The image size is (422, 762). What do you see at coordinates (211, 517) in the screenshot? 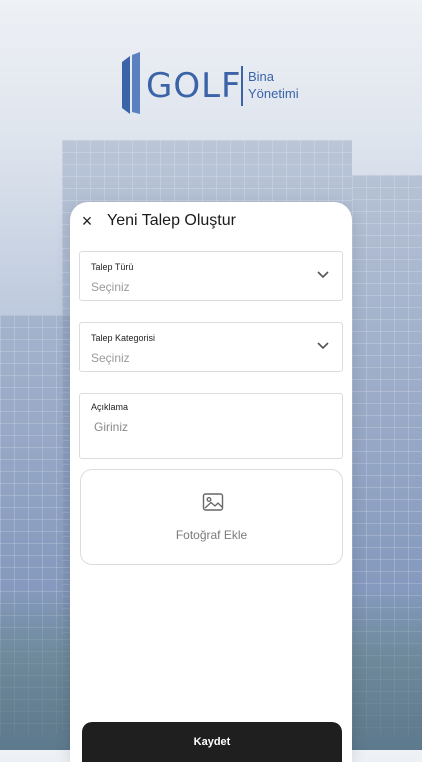
I see `add-photo-button: Fotoğraf Ekle` at bounding box center [211, 517].